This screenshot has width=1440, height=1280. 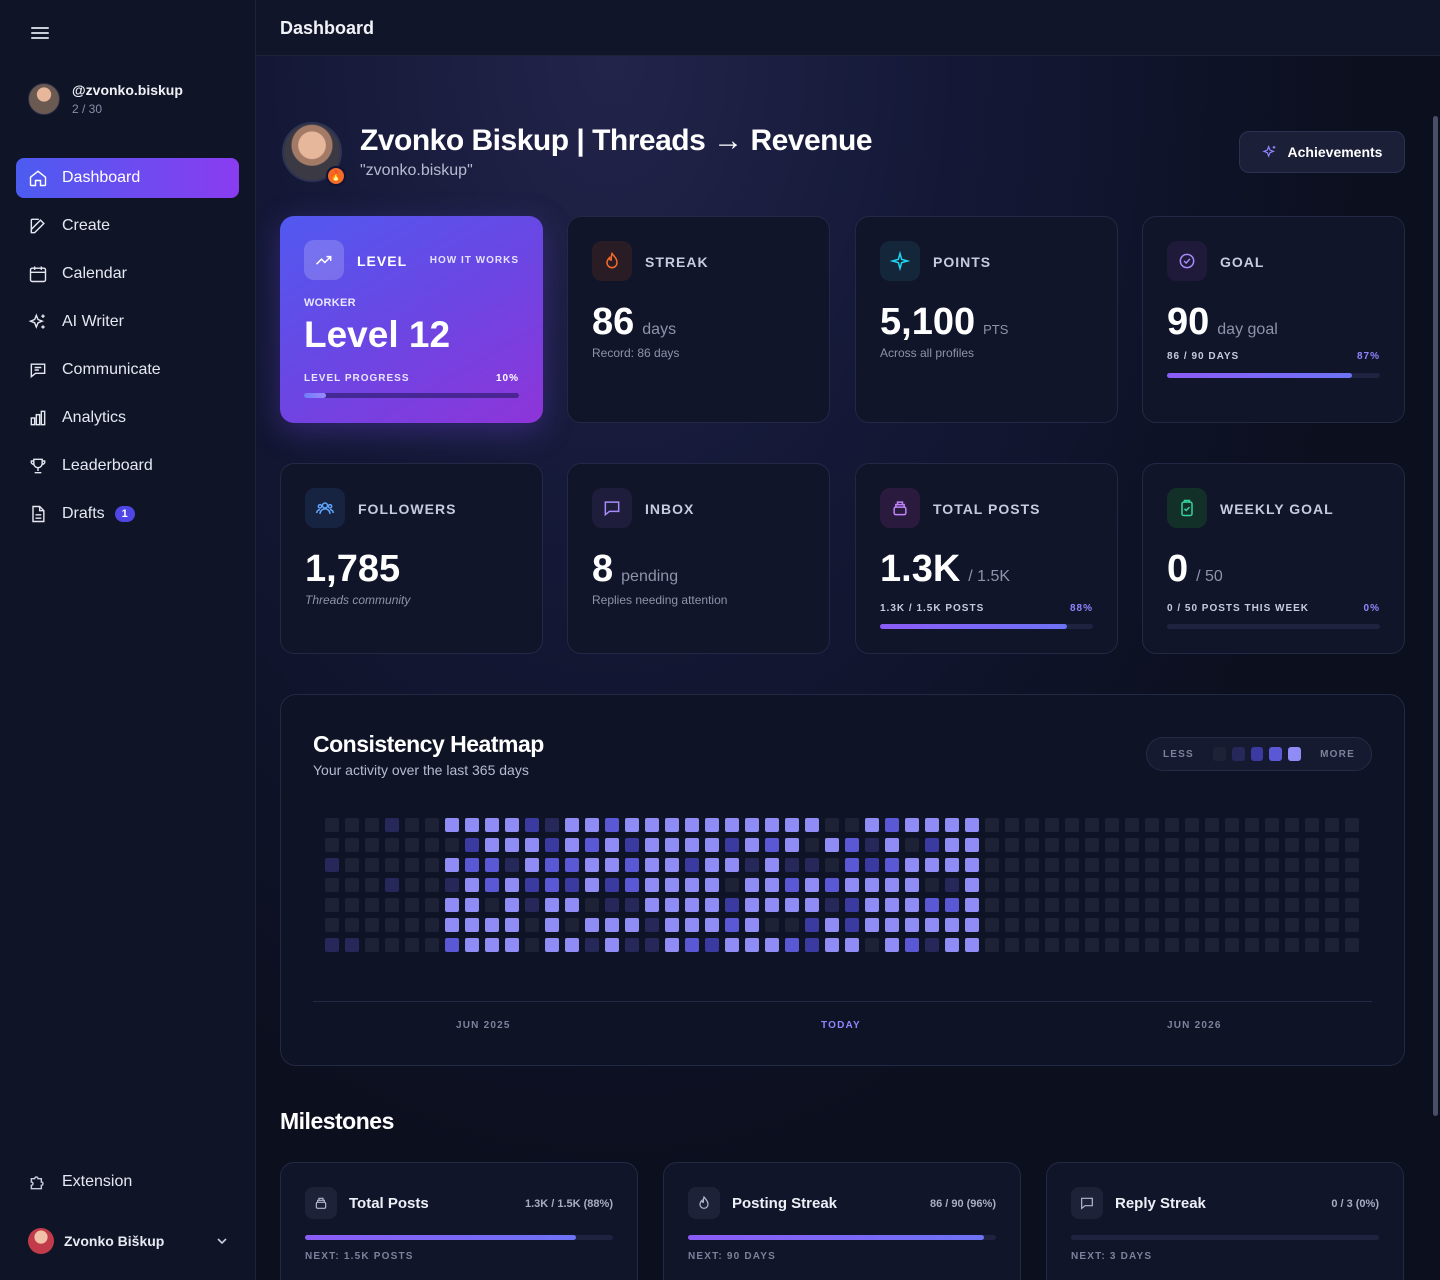 What do you see at coordinates (80, 1182) in the screenshot?
I see `extension-link: Extension` at bounding box center [80, 1182].